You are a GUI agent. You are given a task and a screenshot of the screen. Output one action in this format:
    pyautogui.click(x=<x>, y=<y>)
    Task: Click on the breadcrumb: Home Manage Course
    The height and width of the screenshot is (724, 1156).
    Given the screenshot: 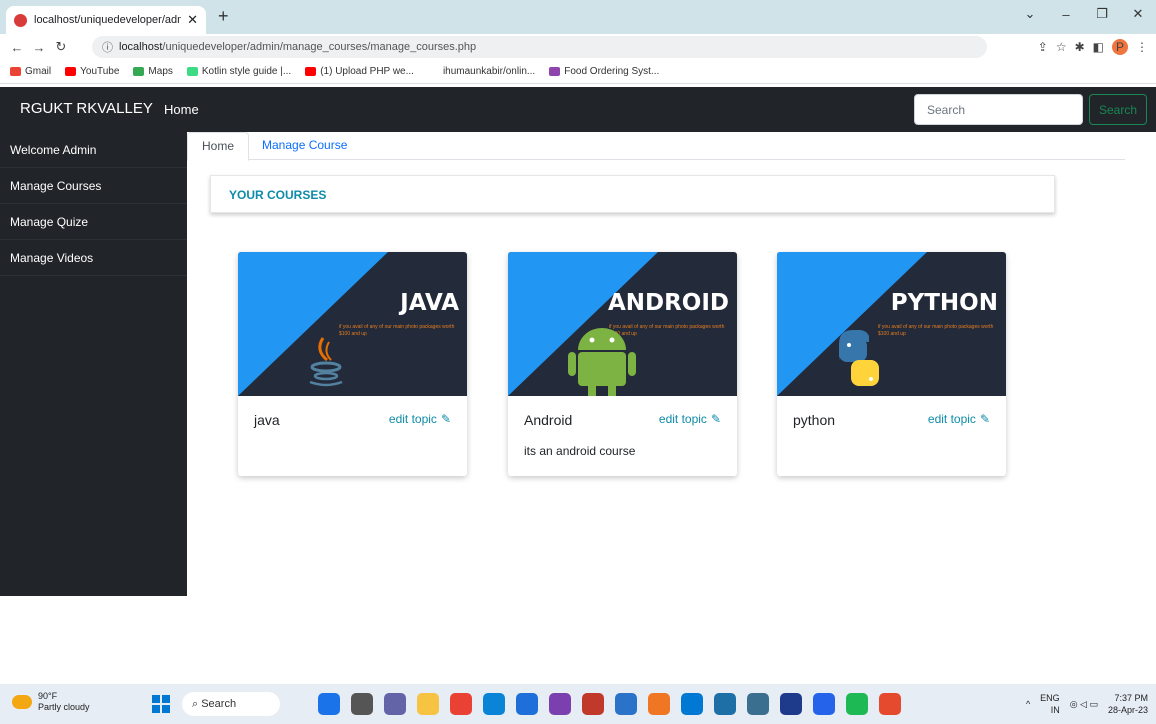 What is the action you would take?
    pyautogui.click(x=656, y=146)
    